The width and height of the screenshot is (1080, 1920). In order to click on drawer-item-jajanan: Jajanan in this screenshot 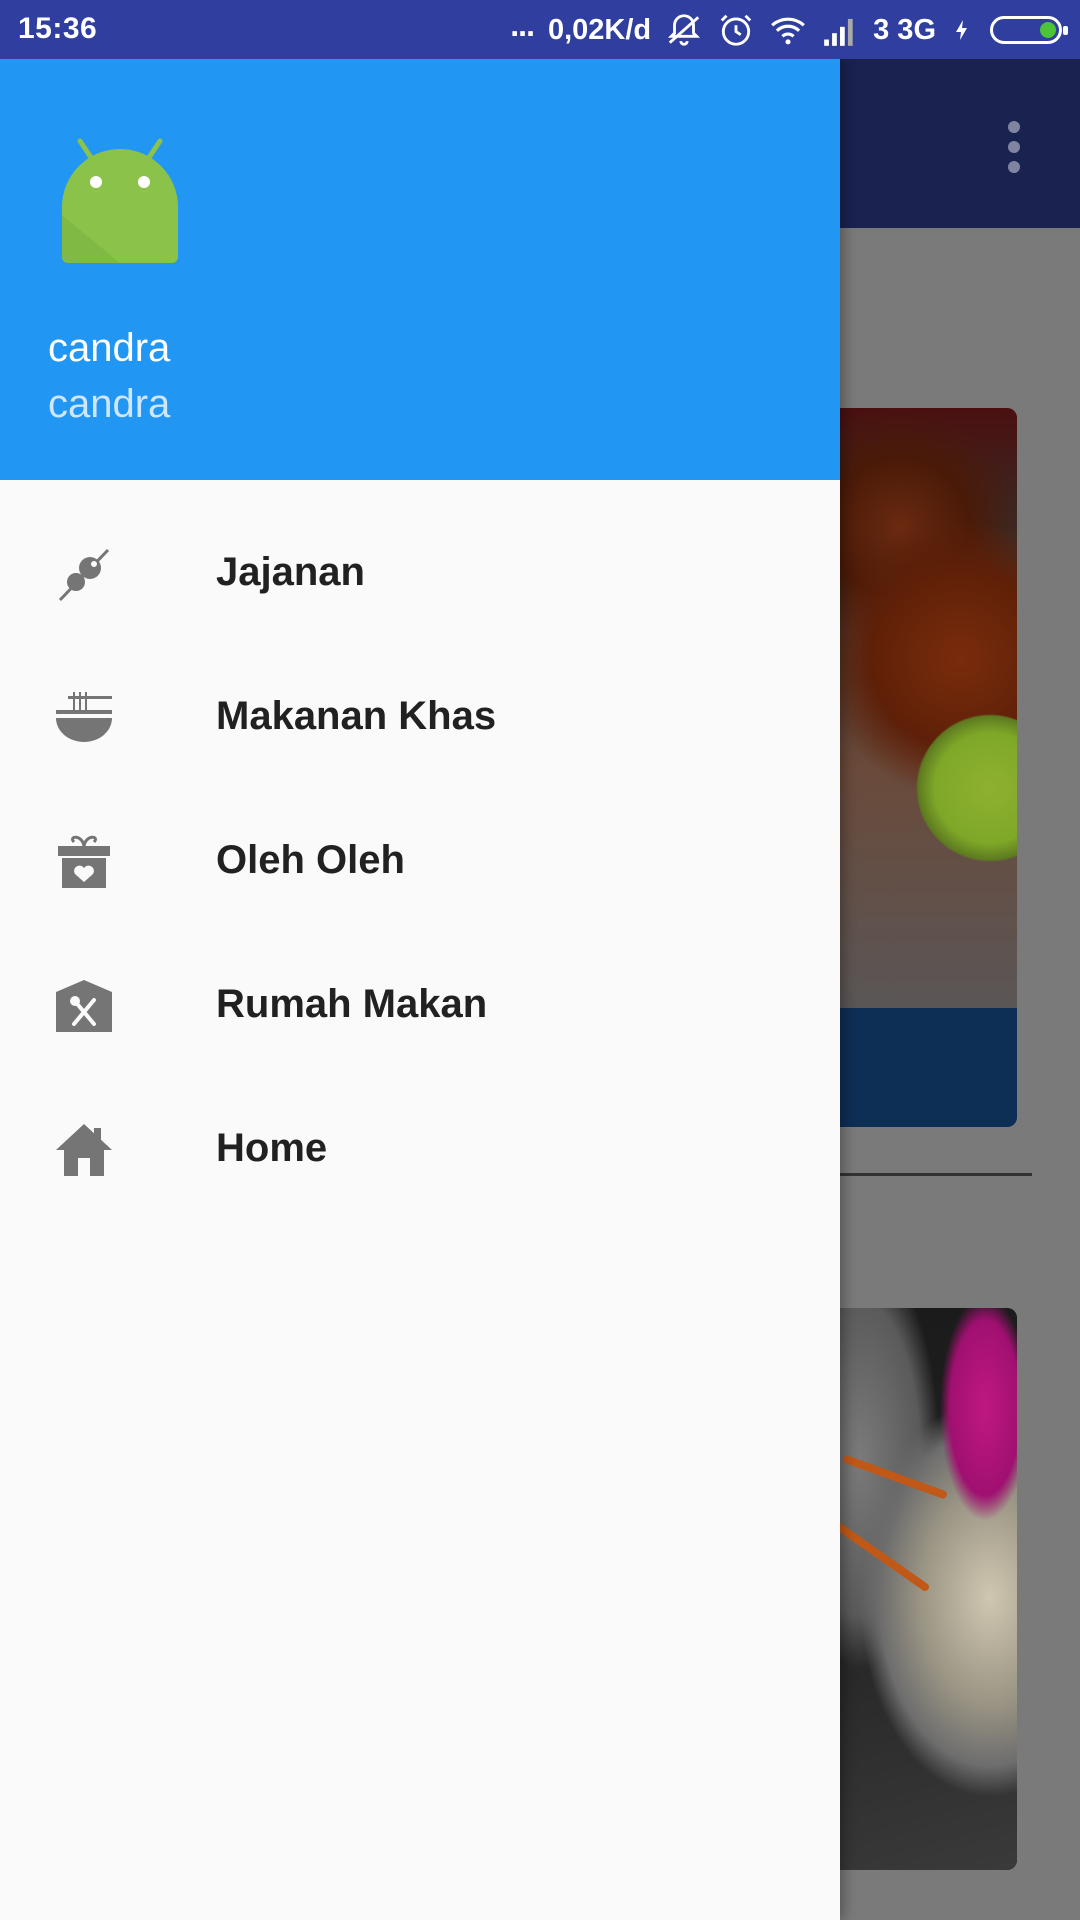, I will do `click(420, 572)`.